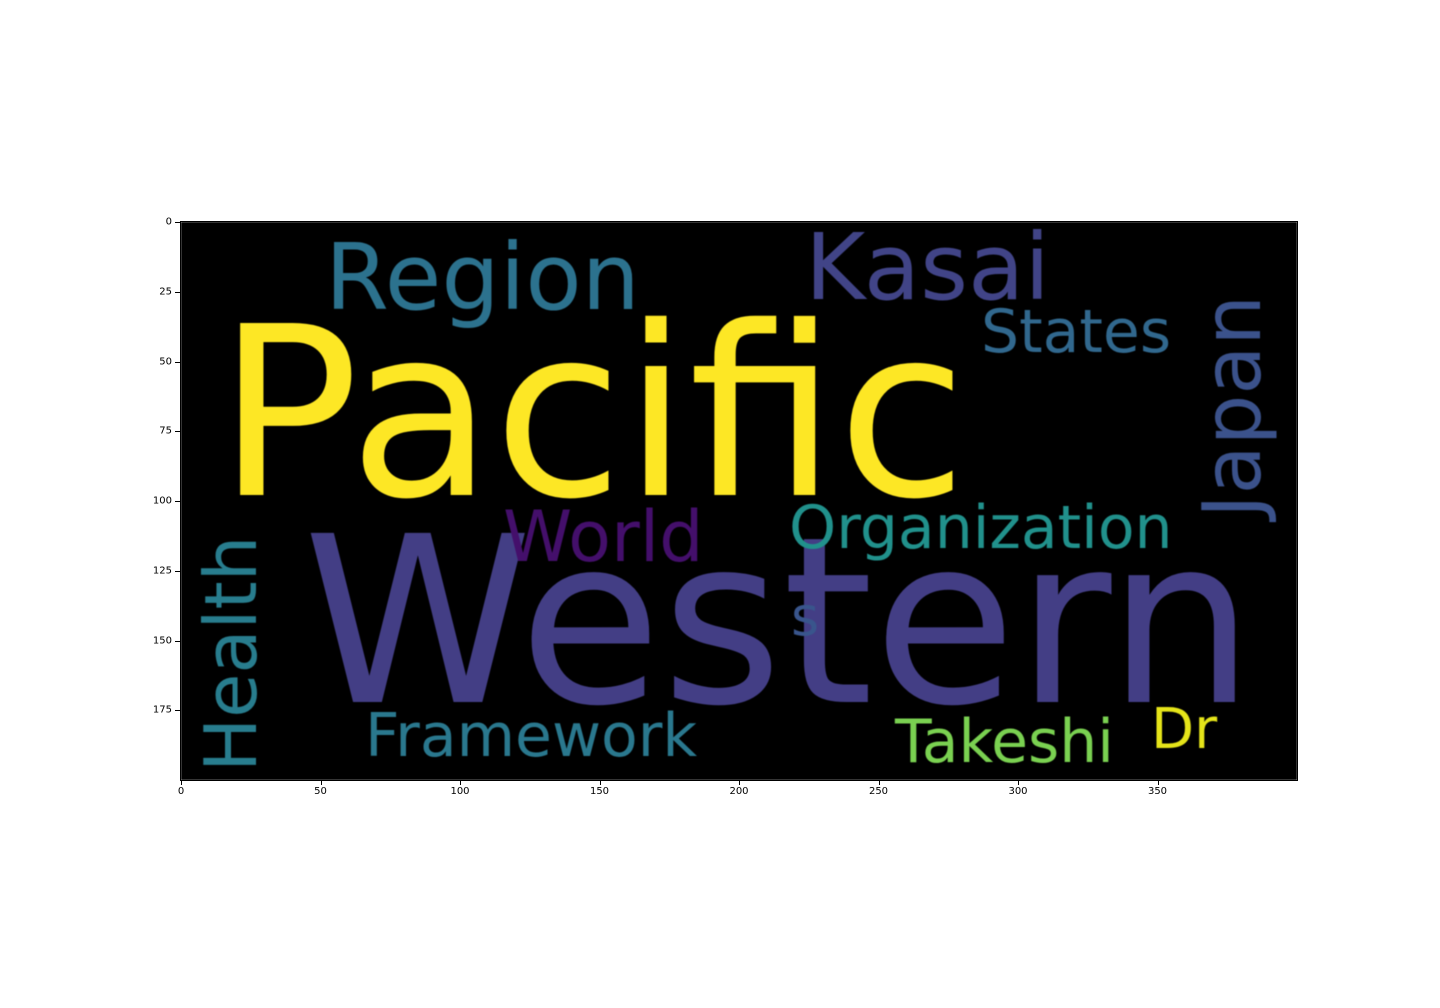  I want to click on x-tick-label: 200, so click(739, 791).